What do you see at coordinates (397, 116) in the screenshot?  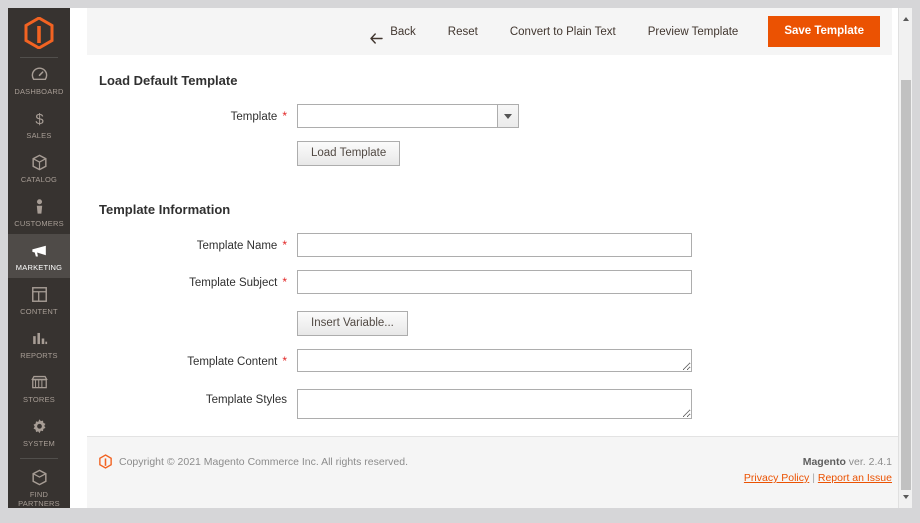 I see `template-select-value` at bounding box center [397, 116].